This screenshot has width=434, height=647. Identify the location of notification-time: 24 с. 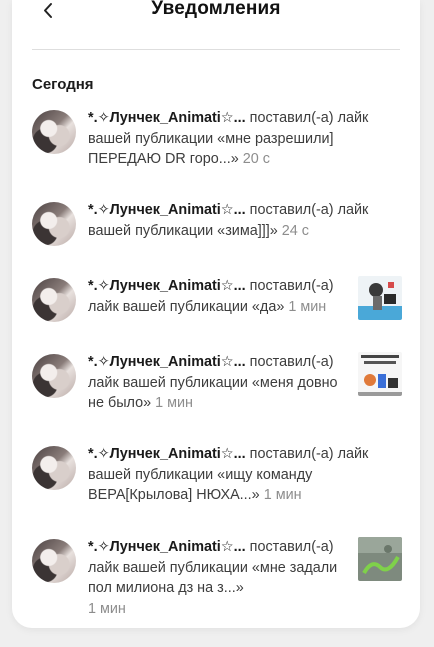
(295, 230).